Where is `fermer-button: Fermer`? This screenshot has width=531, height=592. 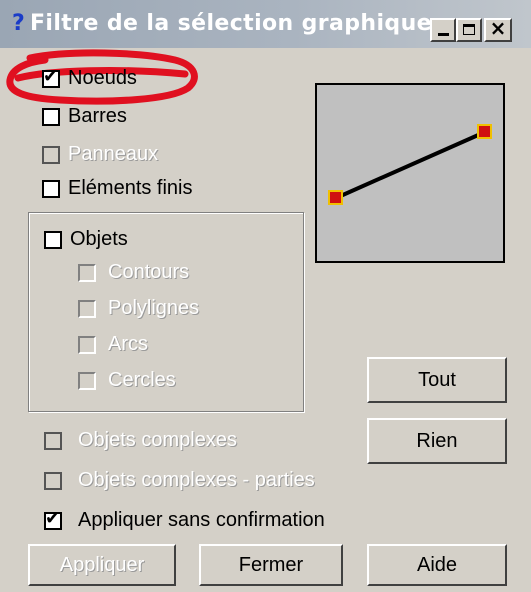
fermer-button: Fermer is located at coordinates (271, 565).